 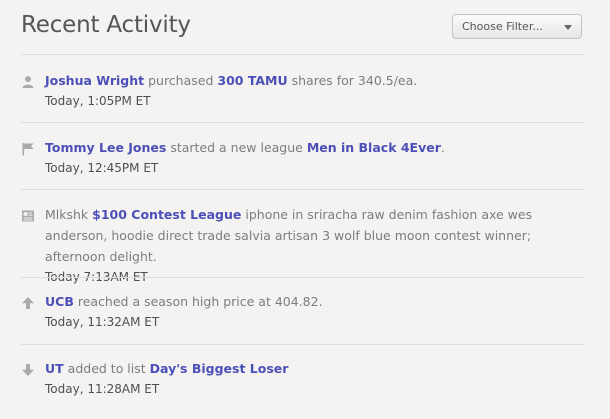 I want to click on activity-timestamp: Today, 12:45PM ET, so click(x=102, y=168).